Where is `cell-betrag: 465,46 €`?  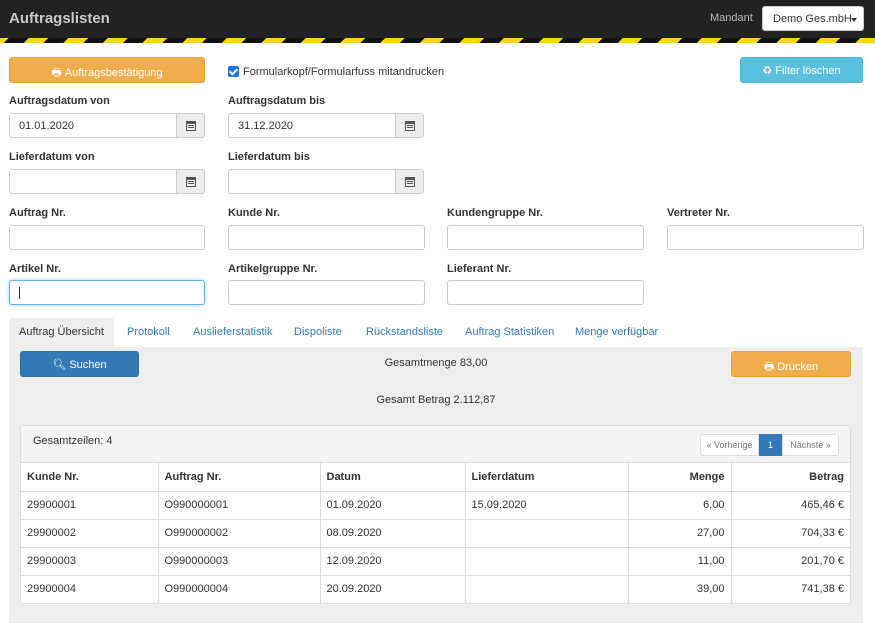 cell-betrag: 465,46 € is located at coordinates (790, 505).